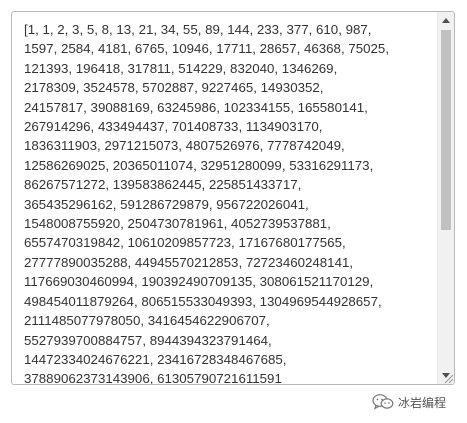  I want to click on wechat-bubble-icon, so click(383, 402).